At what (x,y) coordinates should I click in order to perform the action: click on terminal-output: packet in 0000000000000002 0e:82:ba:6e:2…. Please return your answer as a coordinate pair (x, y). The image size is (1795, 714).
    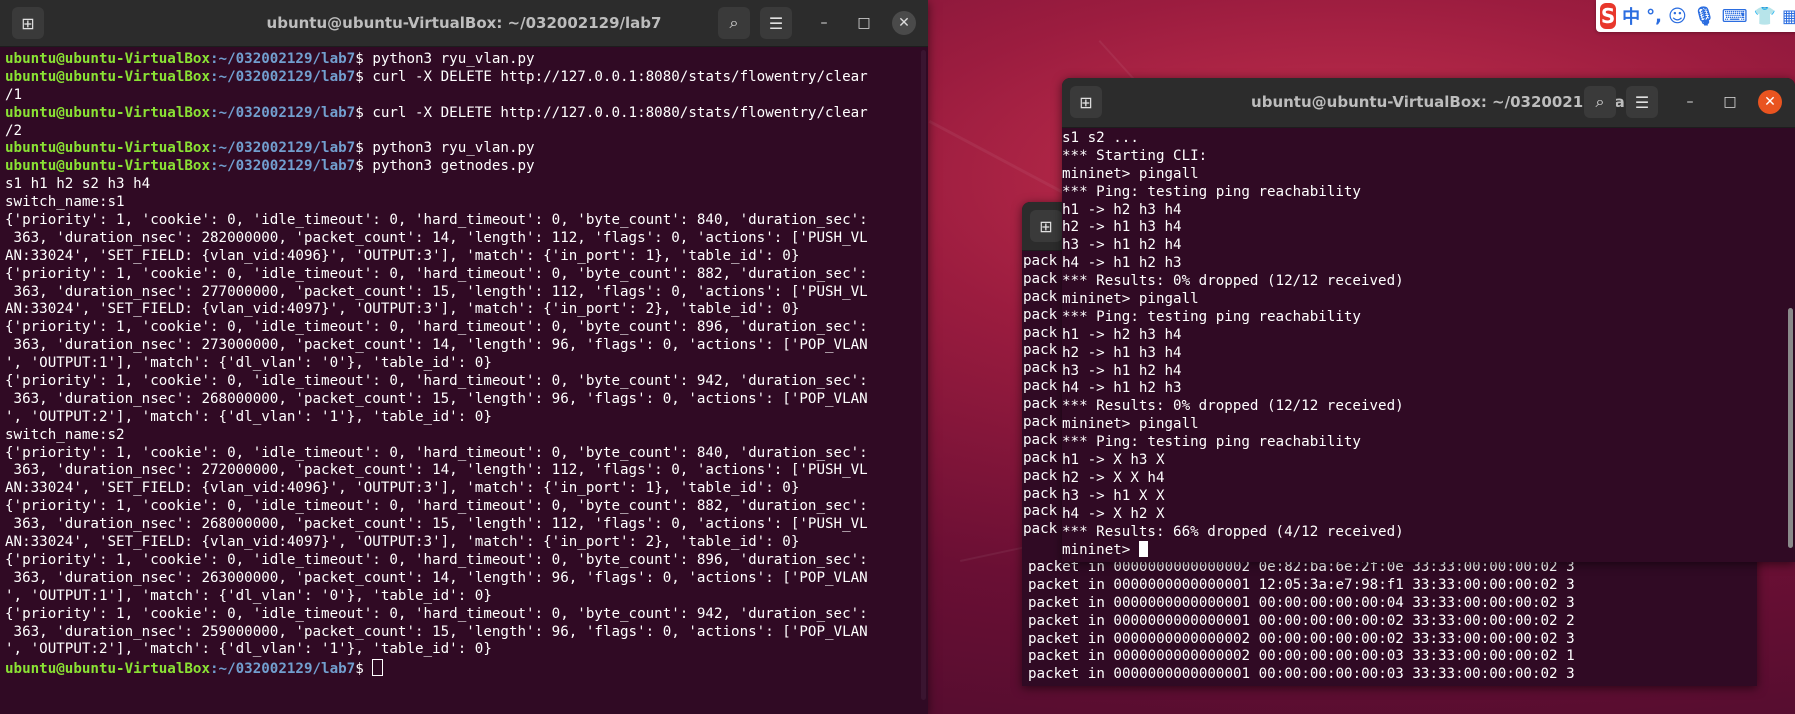
    Looking at the image, I should click on (1299, 621).